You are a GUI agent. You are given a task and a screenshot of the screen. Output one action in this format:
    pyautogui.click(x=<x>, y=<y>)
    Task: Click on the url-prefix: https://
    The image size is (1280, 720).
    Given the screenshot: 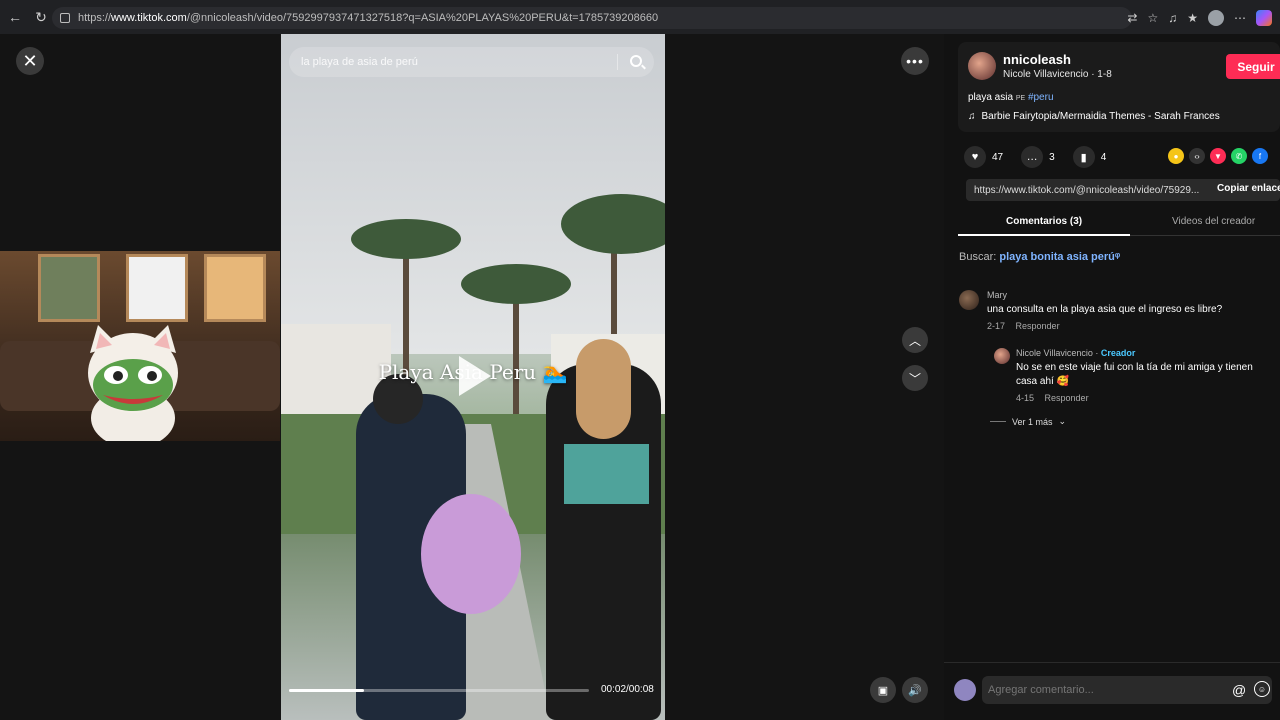 What is the action you would take?
    pyautogui.click(x=95, y=18)
    